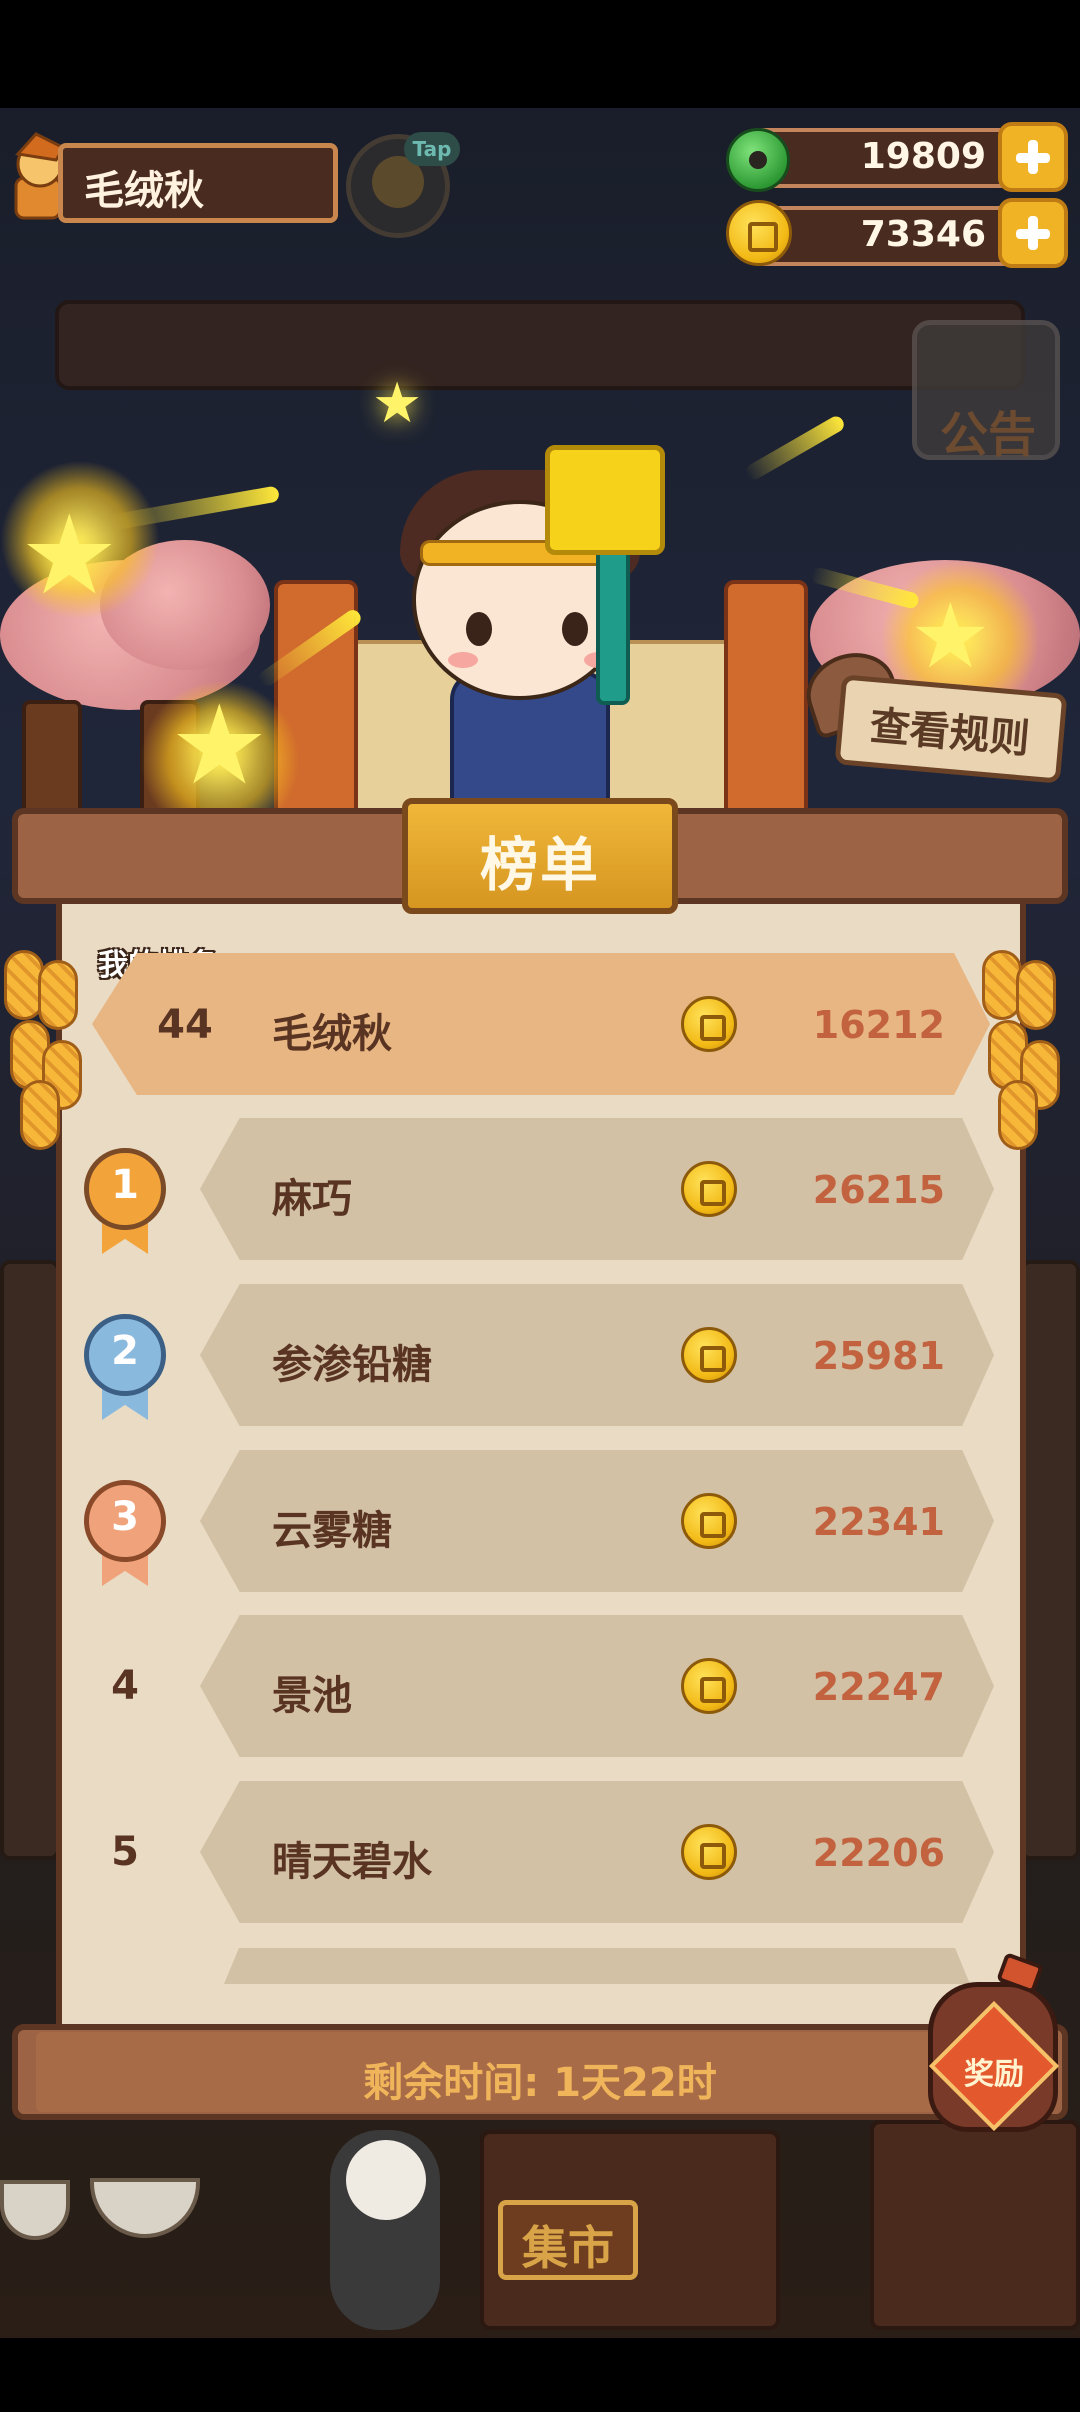 Image resolution: width=1080 pixels, height=2412 pixels. I want to click on character-cheek, so click(463, 660).